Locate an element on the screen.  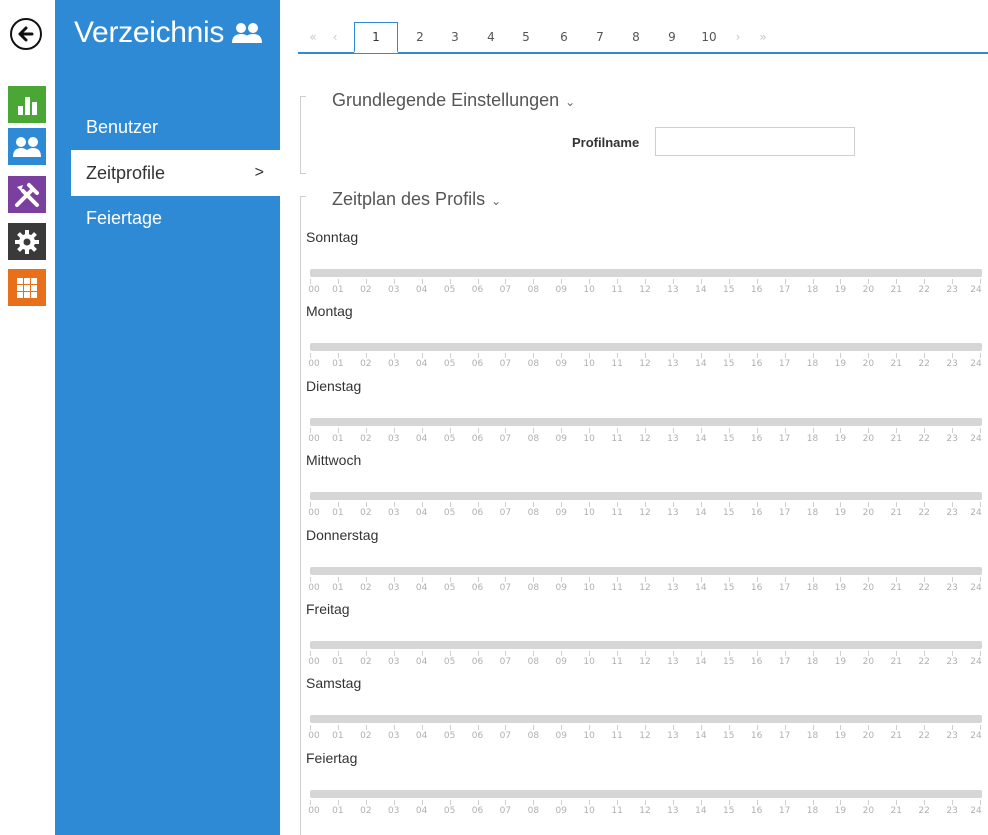
day-label: Freitag is located at coordinates (328, 609).